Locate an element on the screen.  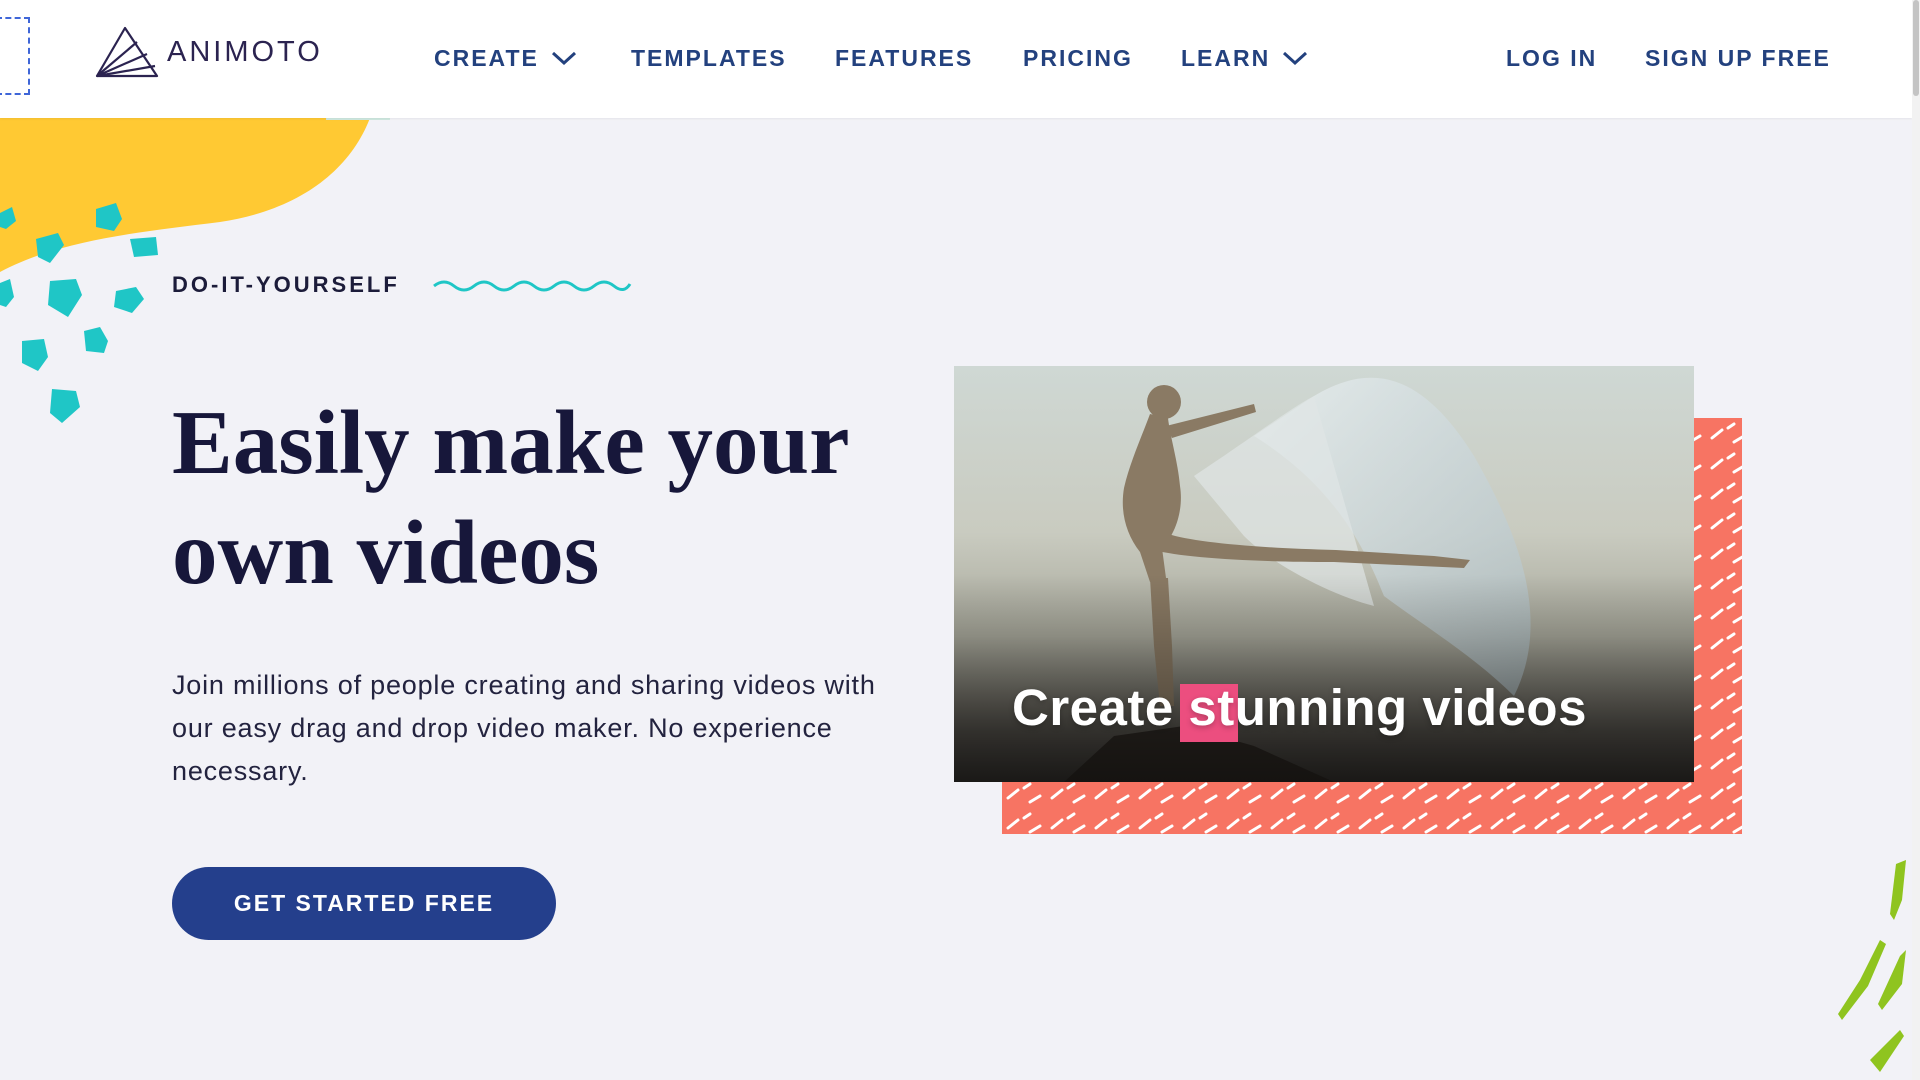
signup-link: SIGN UP FREE is located at coordinates (1738, 58).